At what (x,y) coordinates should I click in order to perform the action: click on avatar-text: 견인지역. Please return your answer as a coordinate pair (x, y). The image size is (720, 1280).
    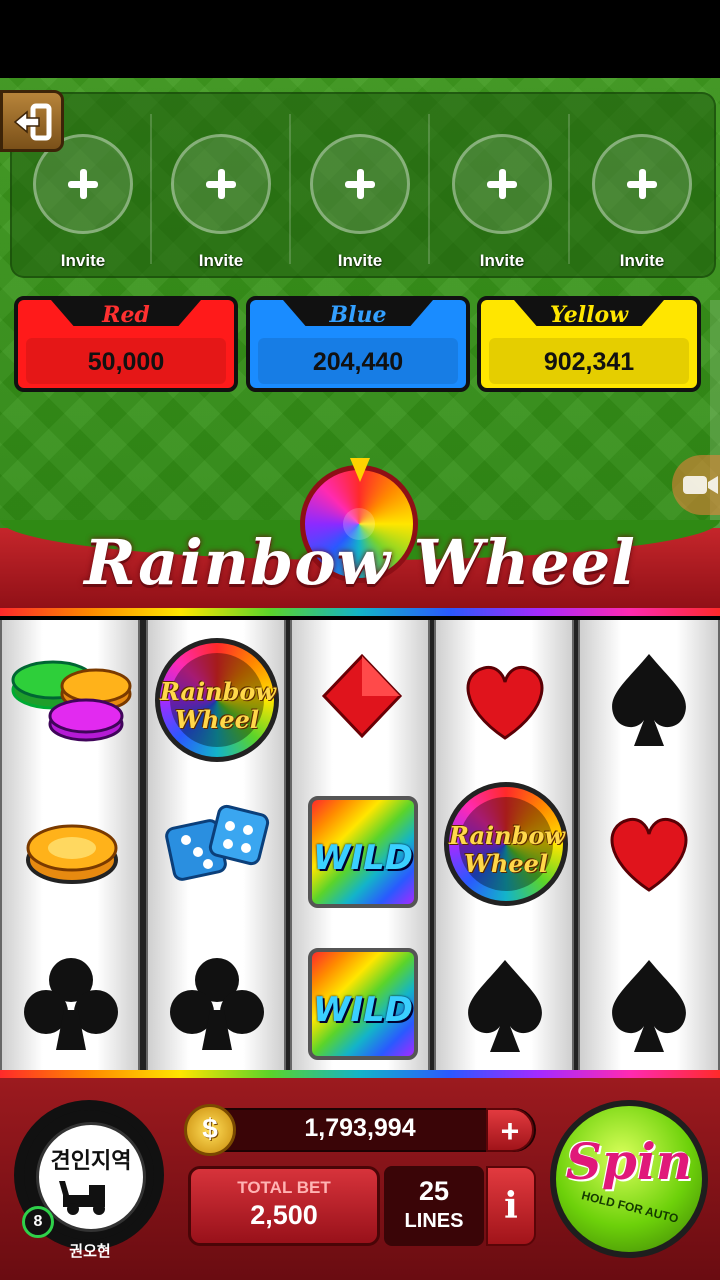
    Looking at the image, I should click on (91, 1160).